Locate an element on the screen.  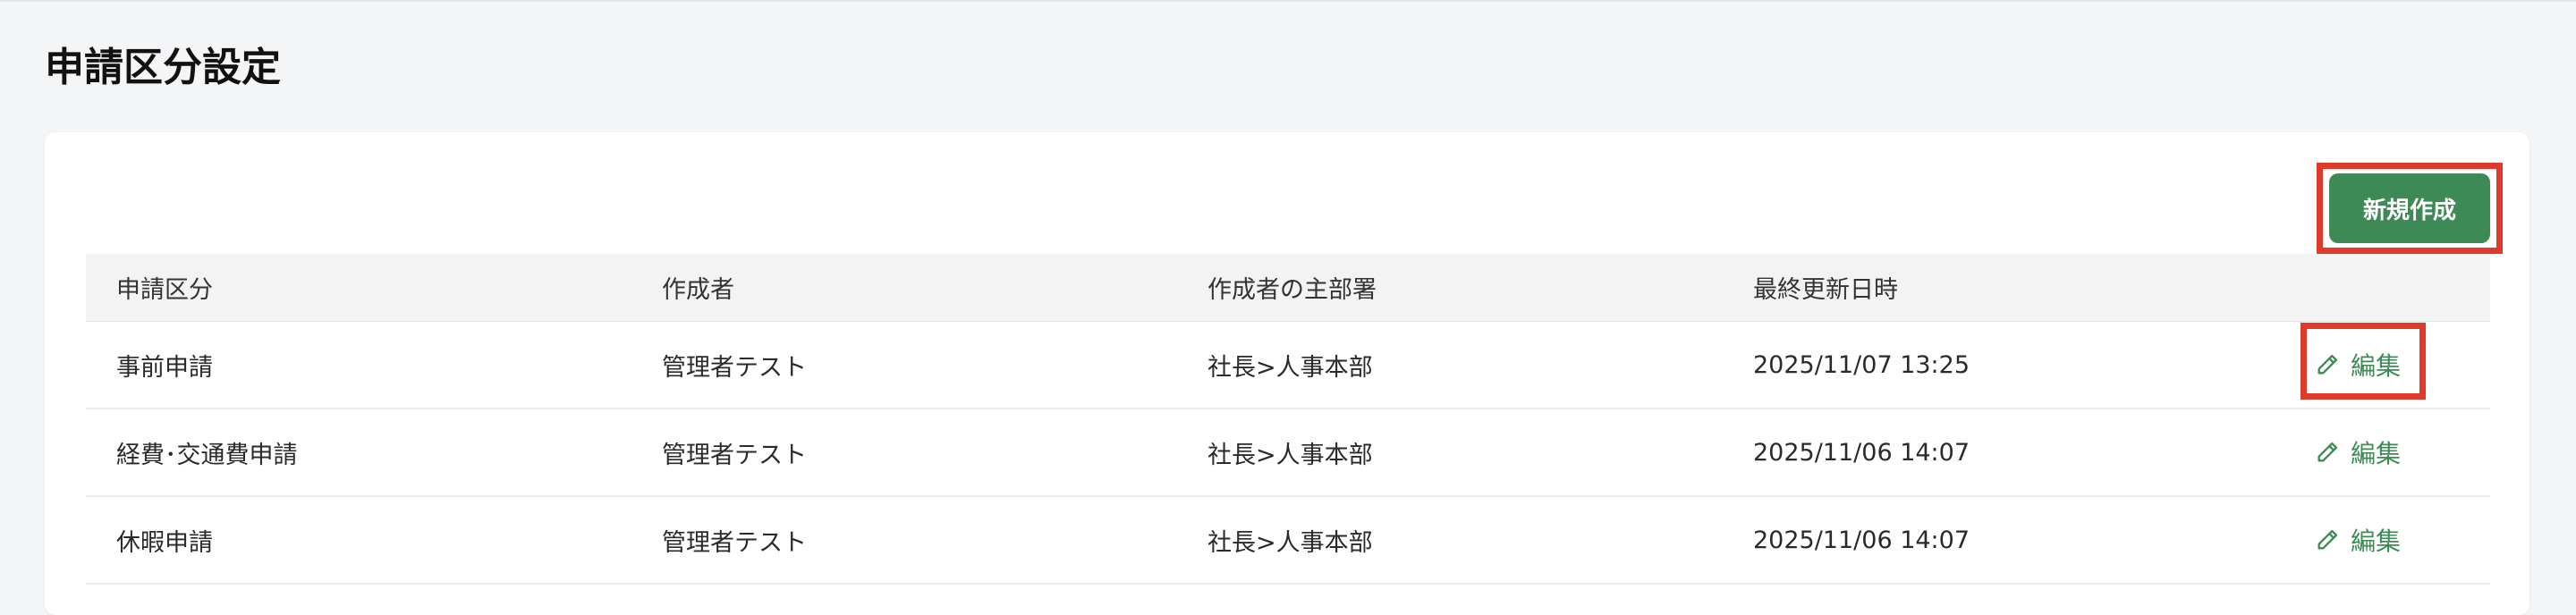
table-row: 事前申請 管理者テスト 社長>人事本部 2025/11/07 13:25 編集 is located at coordinates (1288, 365).